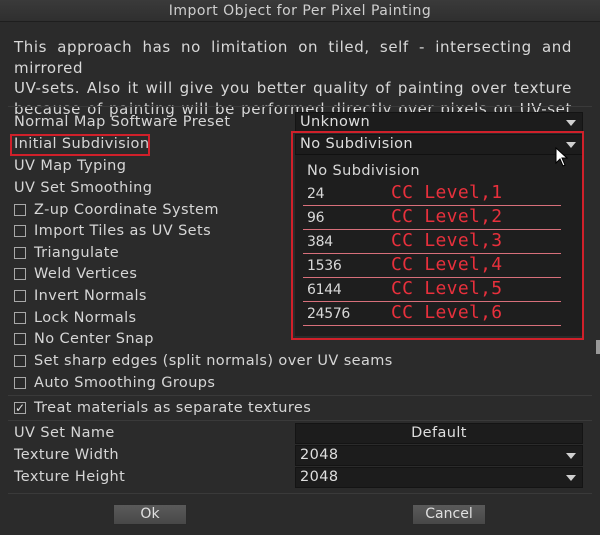 The image size is (600, 535). Describe the element at coordinates (173, 408) in the screenshot. I see `checkbox-label: Treat materials as separate textures` at that location.